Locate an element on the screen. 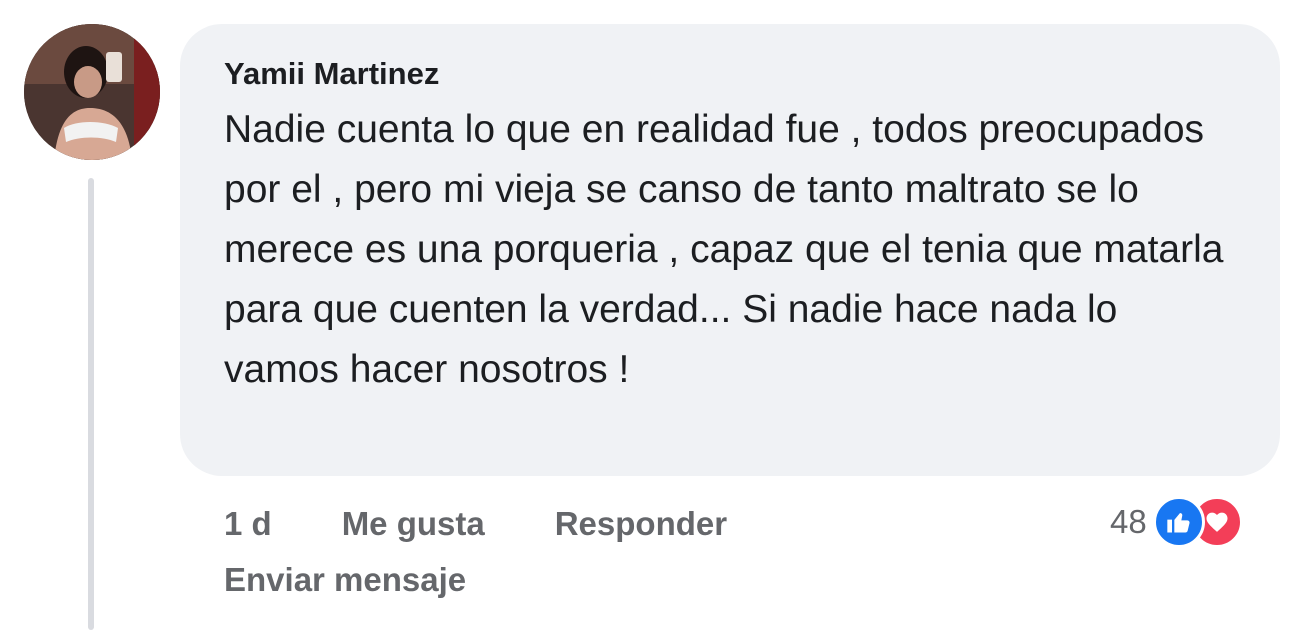 The height and width of the screenshot is (630, 1304). send-message-button: Enviar mensaje is located at coordinates (345, 580).